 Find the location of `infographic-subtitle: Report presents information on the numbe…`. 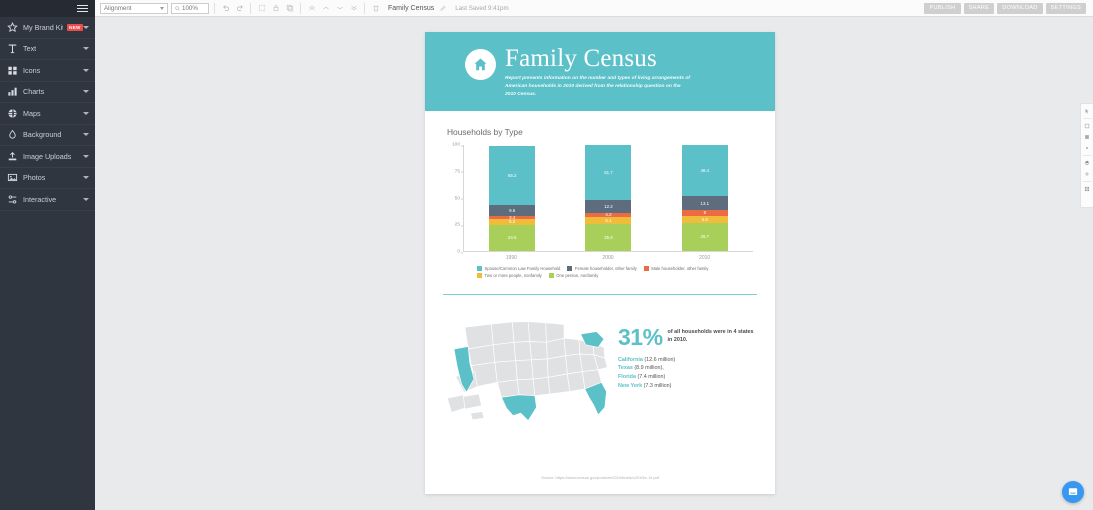

infographic-subtitle: Report presents information on the numbe… is located at coordinates (598, 87).